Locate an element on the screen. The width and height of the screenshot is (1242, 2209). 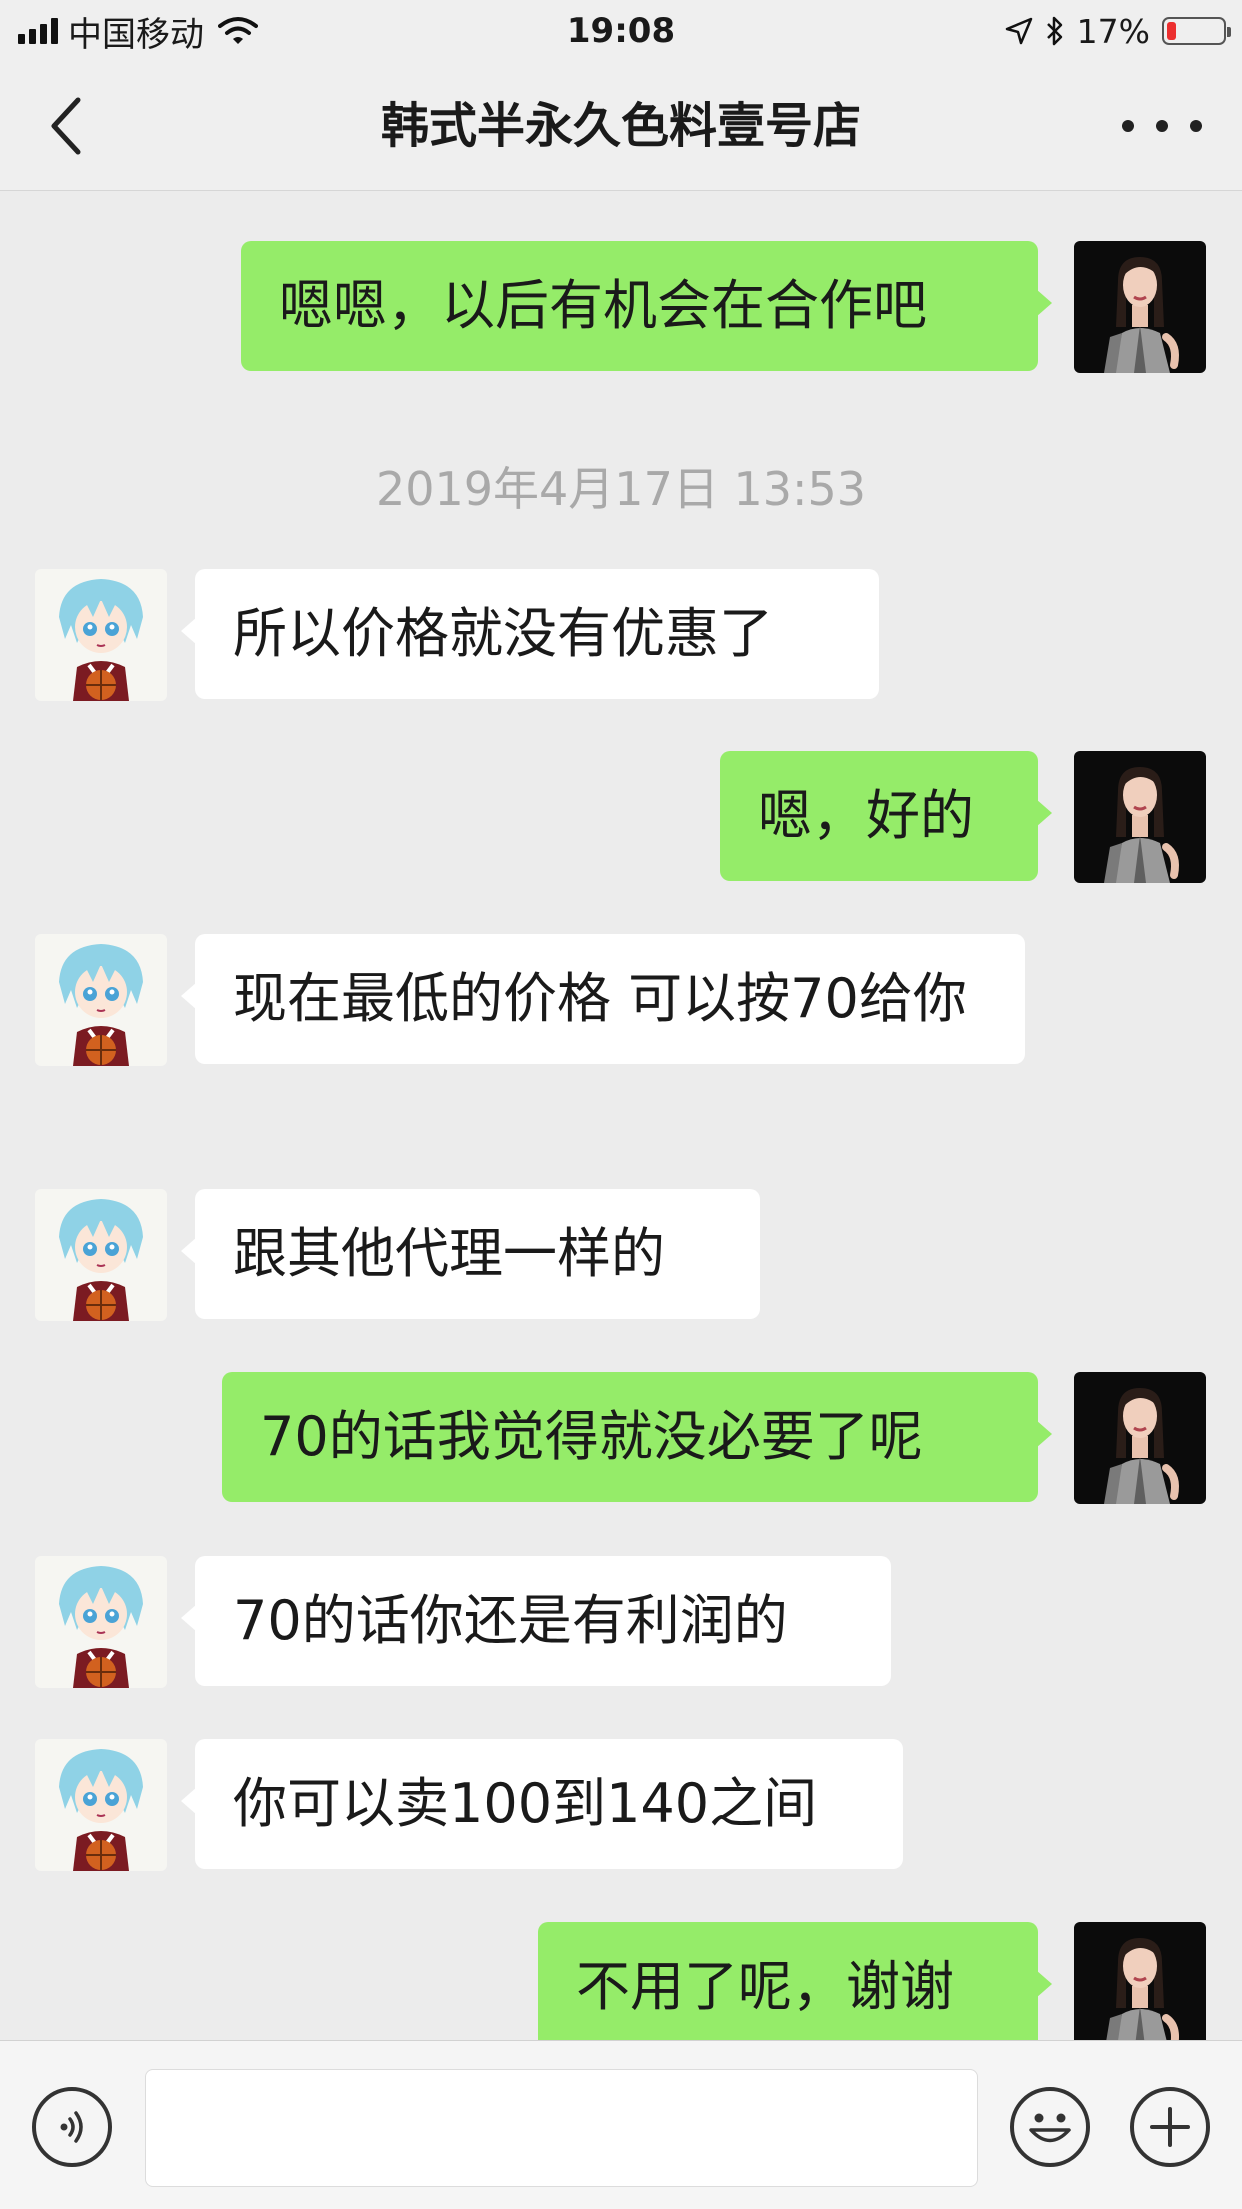
nav-bar: 韩式半永久色料壹号店 is located at coordinates (621, 126).